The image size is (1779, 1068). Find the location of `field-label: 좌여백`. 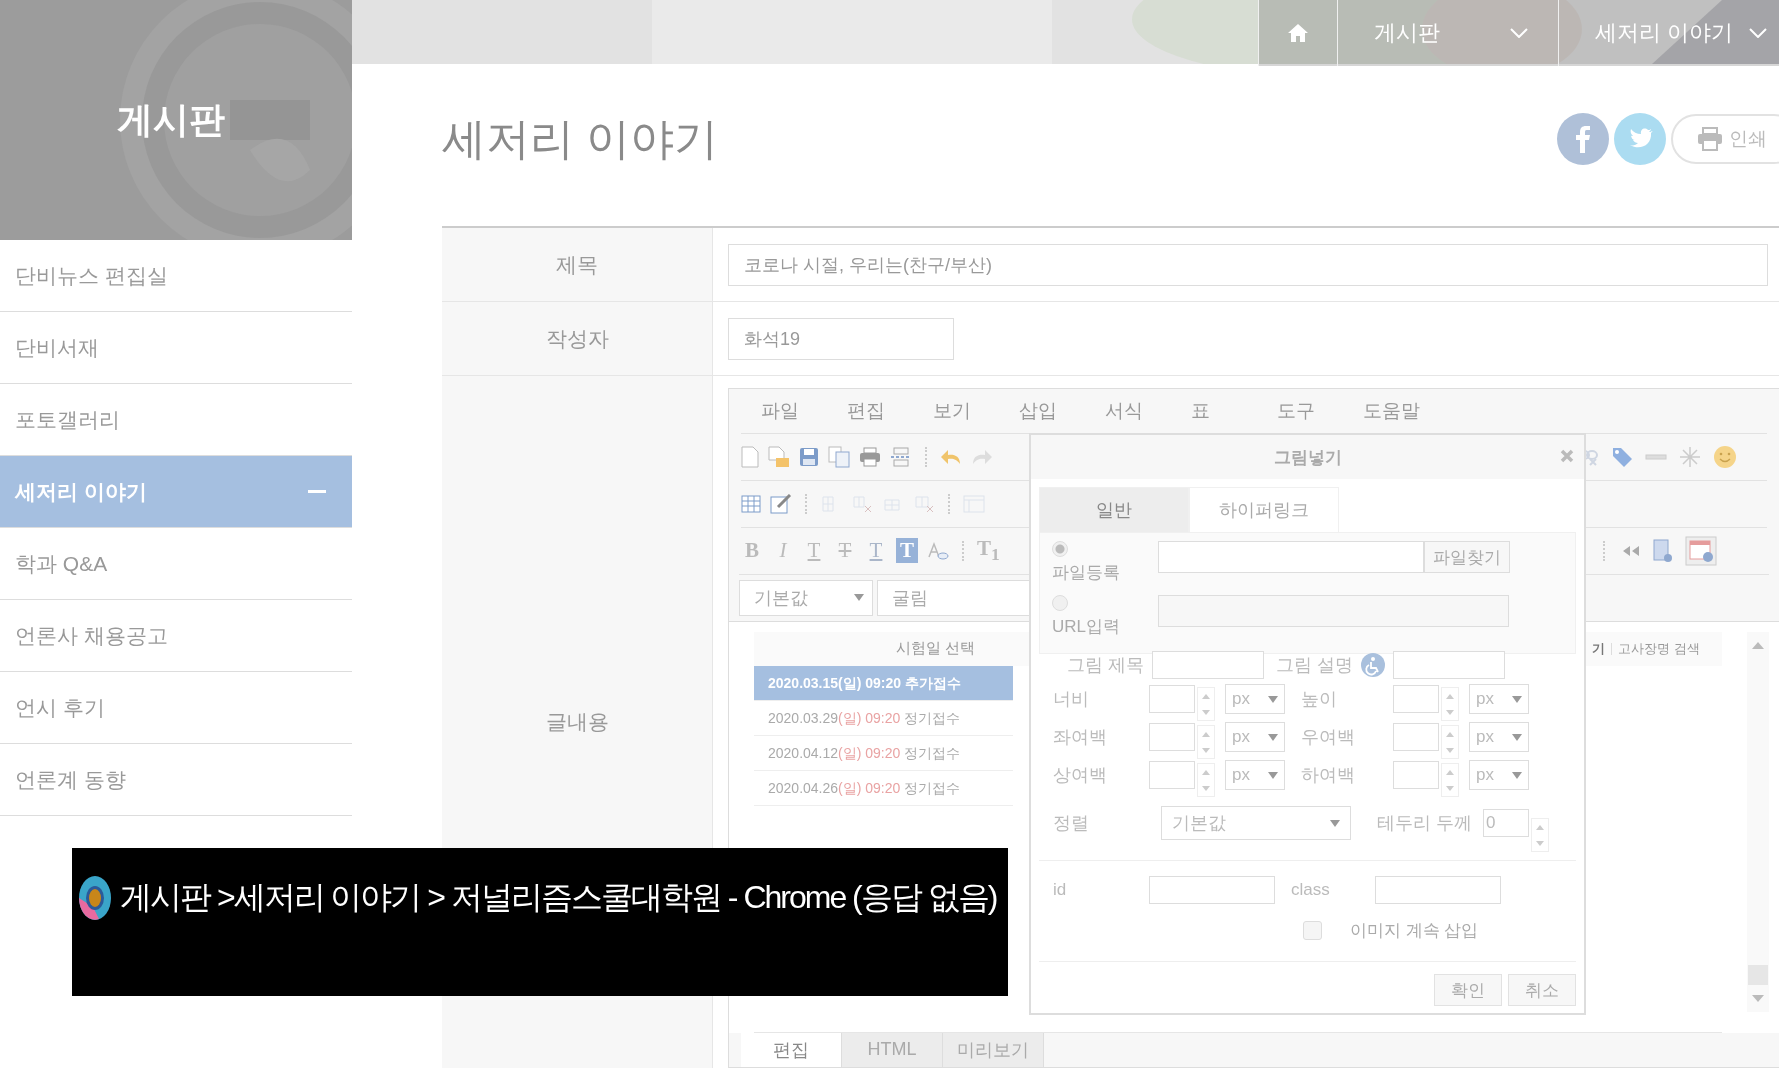

field-label: 좌여백 is located at coordinates (1080, 737).